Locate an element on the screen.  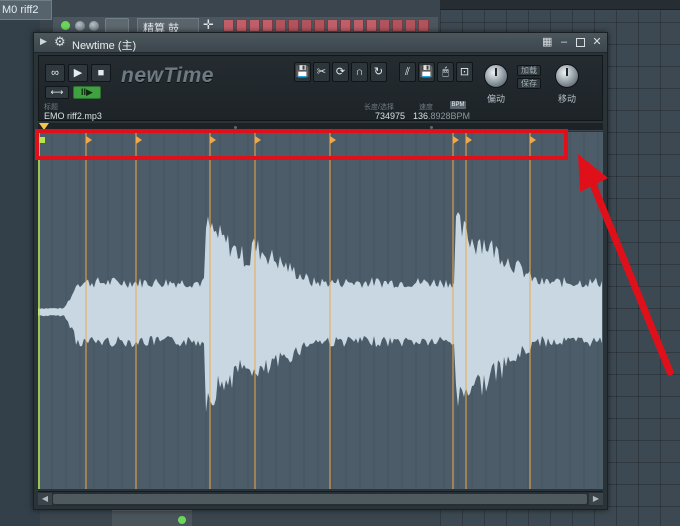
horizontal-scrollbar: ◀ ▶ is located at coordinates (320, 498).